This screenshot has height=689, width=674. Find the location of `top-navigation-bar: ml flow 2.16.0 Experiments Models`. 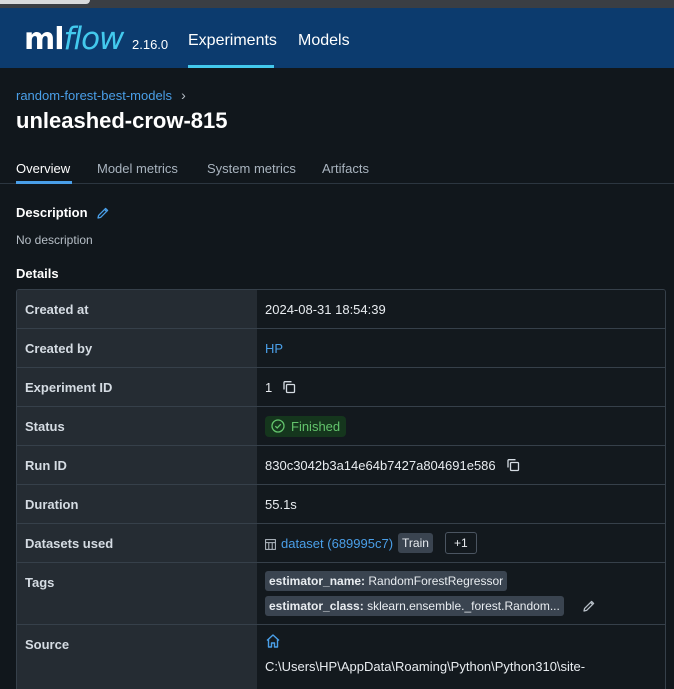

top-navigation-bar: ml flow 2.16.0 Experiments Models is located at coordinates (337, 38).